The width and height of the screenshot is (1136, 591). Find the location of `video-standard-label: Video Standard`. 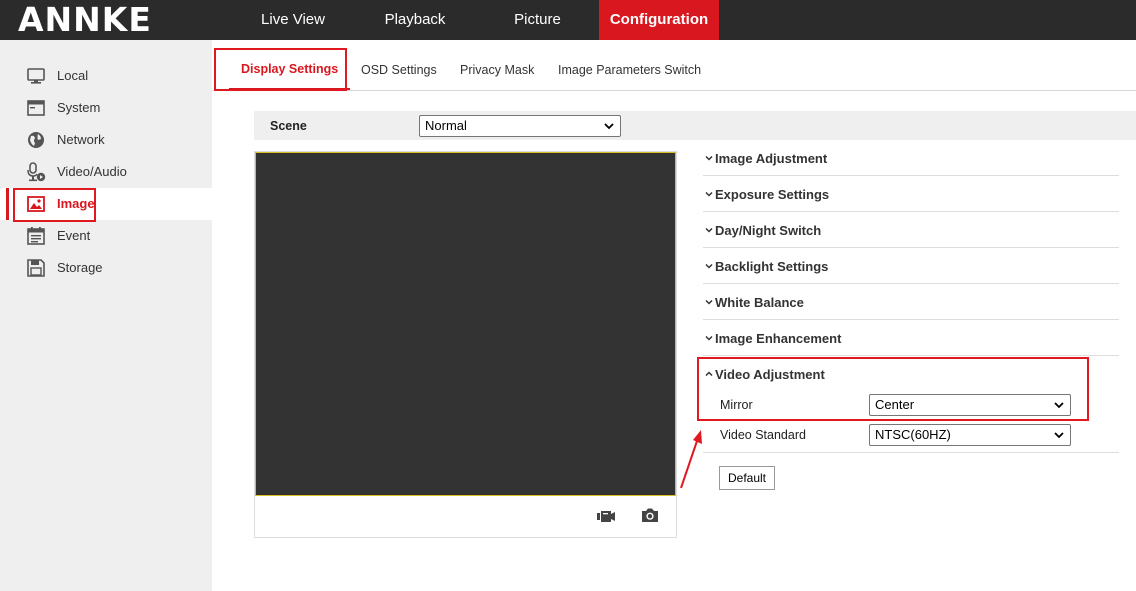

video-standard-label: Video Standard is located at coordinates (763, 435).